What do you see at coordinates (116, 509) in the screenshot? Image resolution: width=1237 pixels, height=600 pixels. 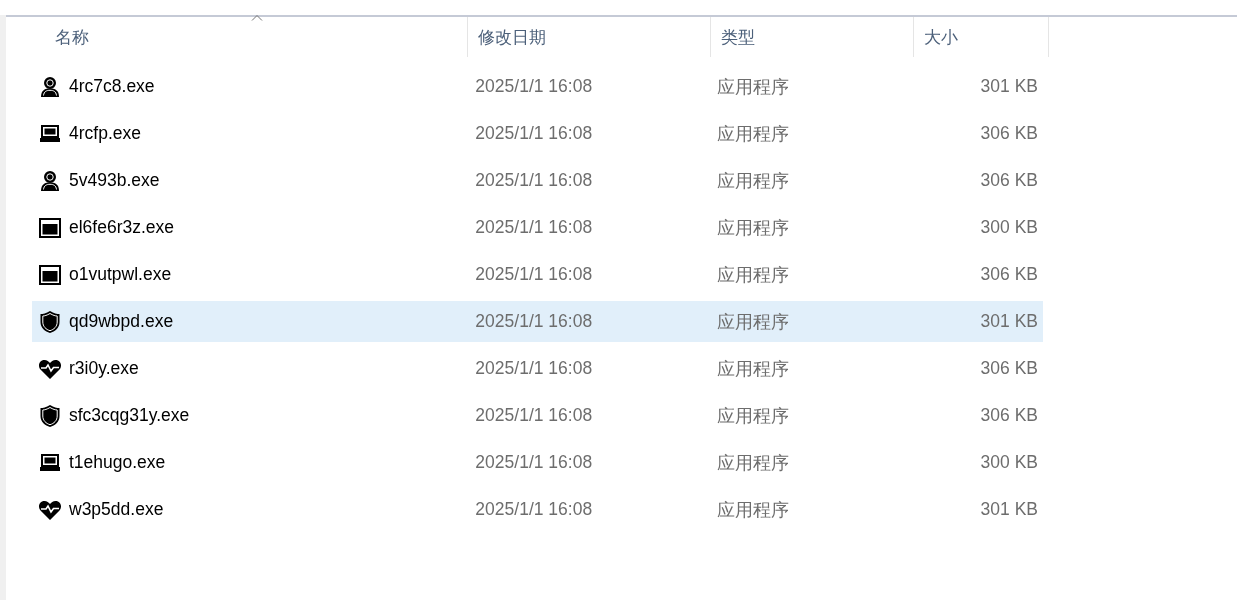 I see `file-name: w3p5dd.exe` at bounding box center [116, 509].